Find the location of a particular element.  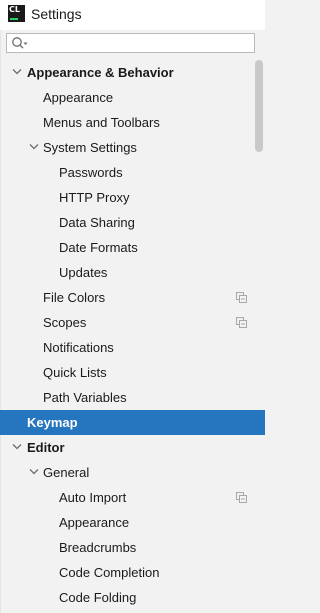

tree-item-code-folding: Code Folding is located at coordinates (132, 597).